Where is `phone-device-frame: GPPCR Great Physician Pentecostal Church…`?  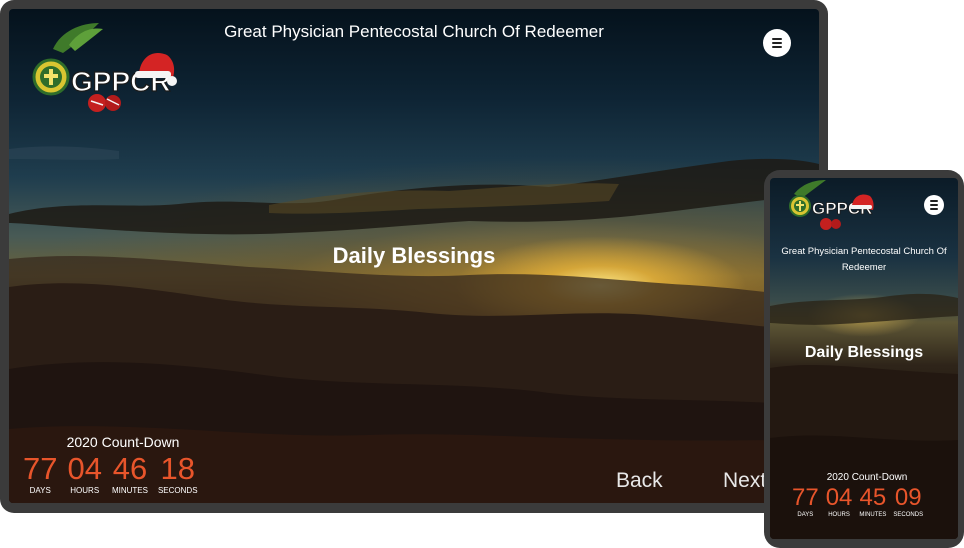 phone-device-frame: GPPCR Great Physician Pentecostal Church… is located at coordinates (864, 359).